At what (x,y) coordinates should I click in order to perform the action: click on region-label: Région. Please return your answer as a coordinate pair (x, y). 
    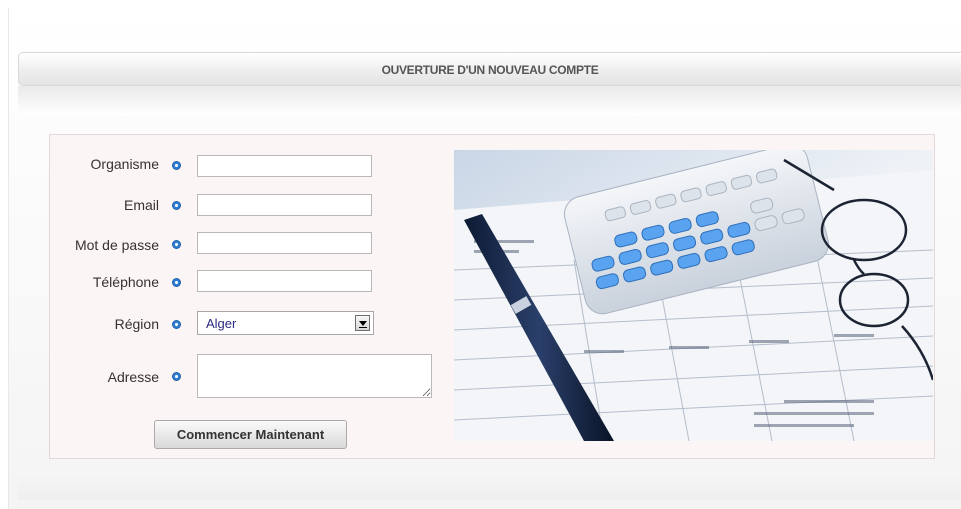
    Looking at the image, I should click on (136, 324).